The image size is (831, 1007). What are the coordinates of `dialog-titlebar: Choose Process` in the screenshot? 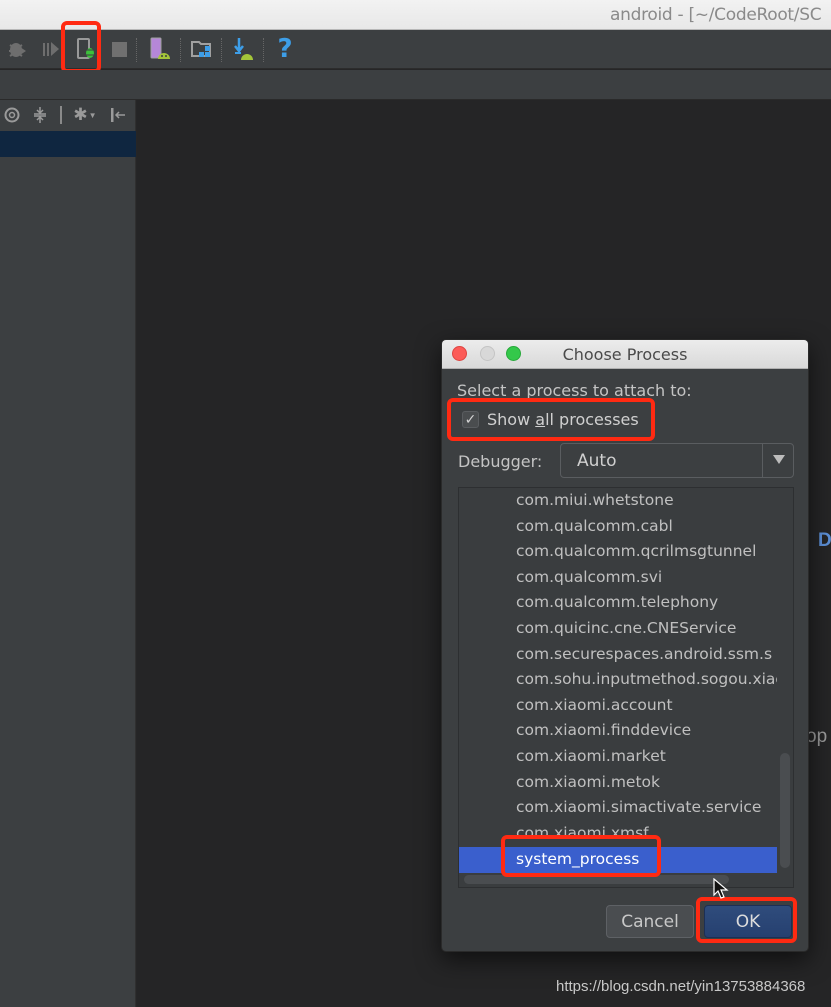 It's located at (625, 354).